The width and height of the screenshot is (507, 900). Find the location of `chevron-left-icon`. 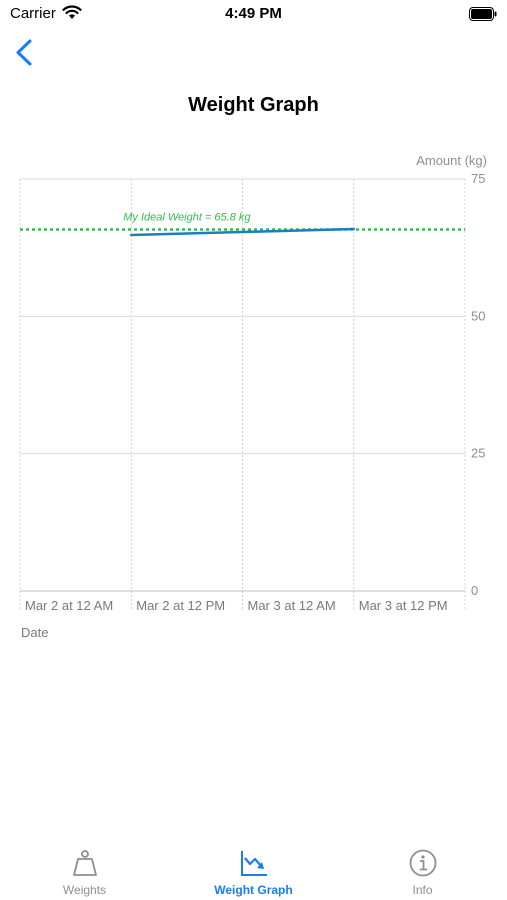

chevron-left-icon is located at coordinates (24, 52).